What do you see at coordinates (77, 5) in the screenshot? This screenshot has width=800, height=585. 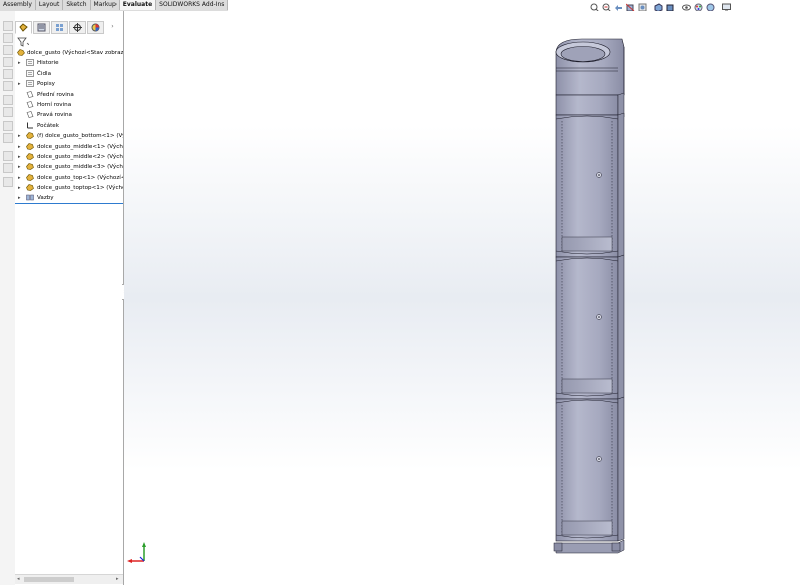 I see `command-tab-sketch: Sketch` at bounding box center [77, 5].